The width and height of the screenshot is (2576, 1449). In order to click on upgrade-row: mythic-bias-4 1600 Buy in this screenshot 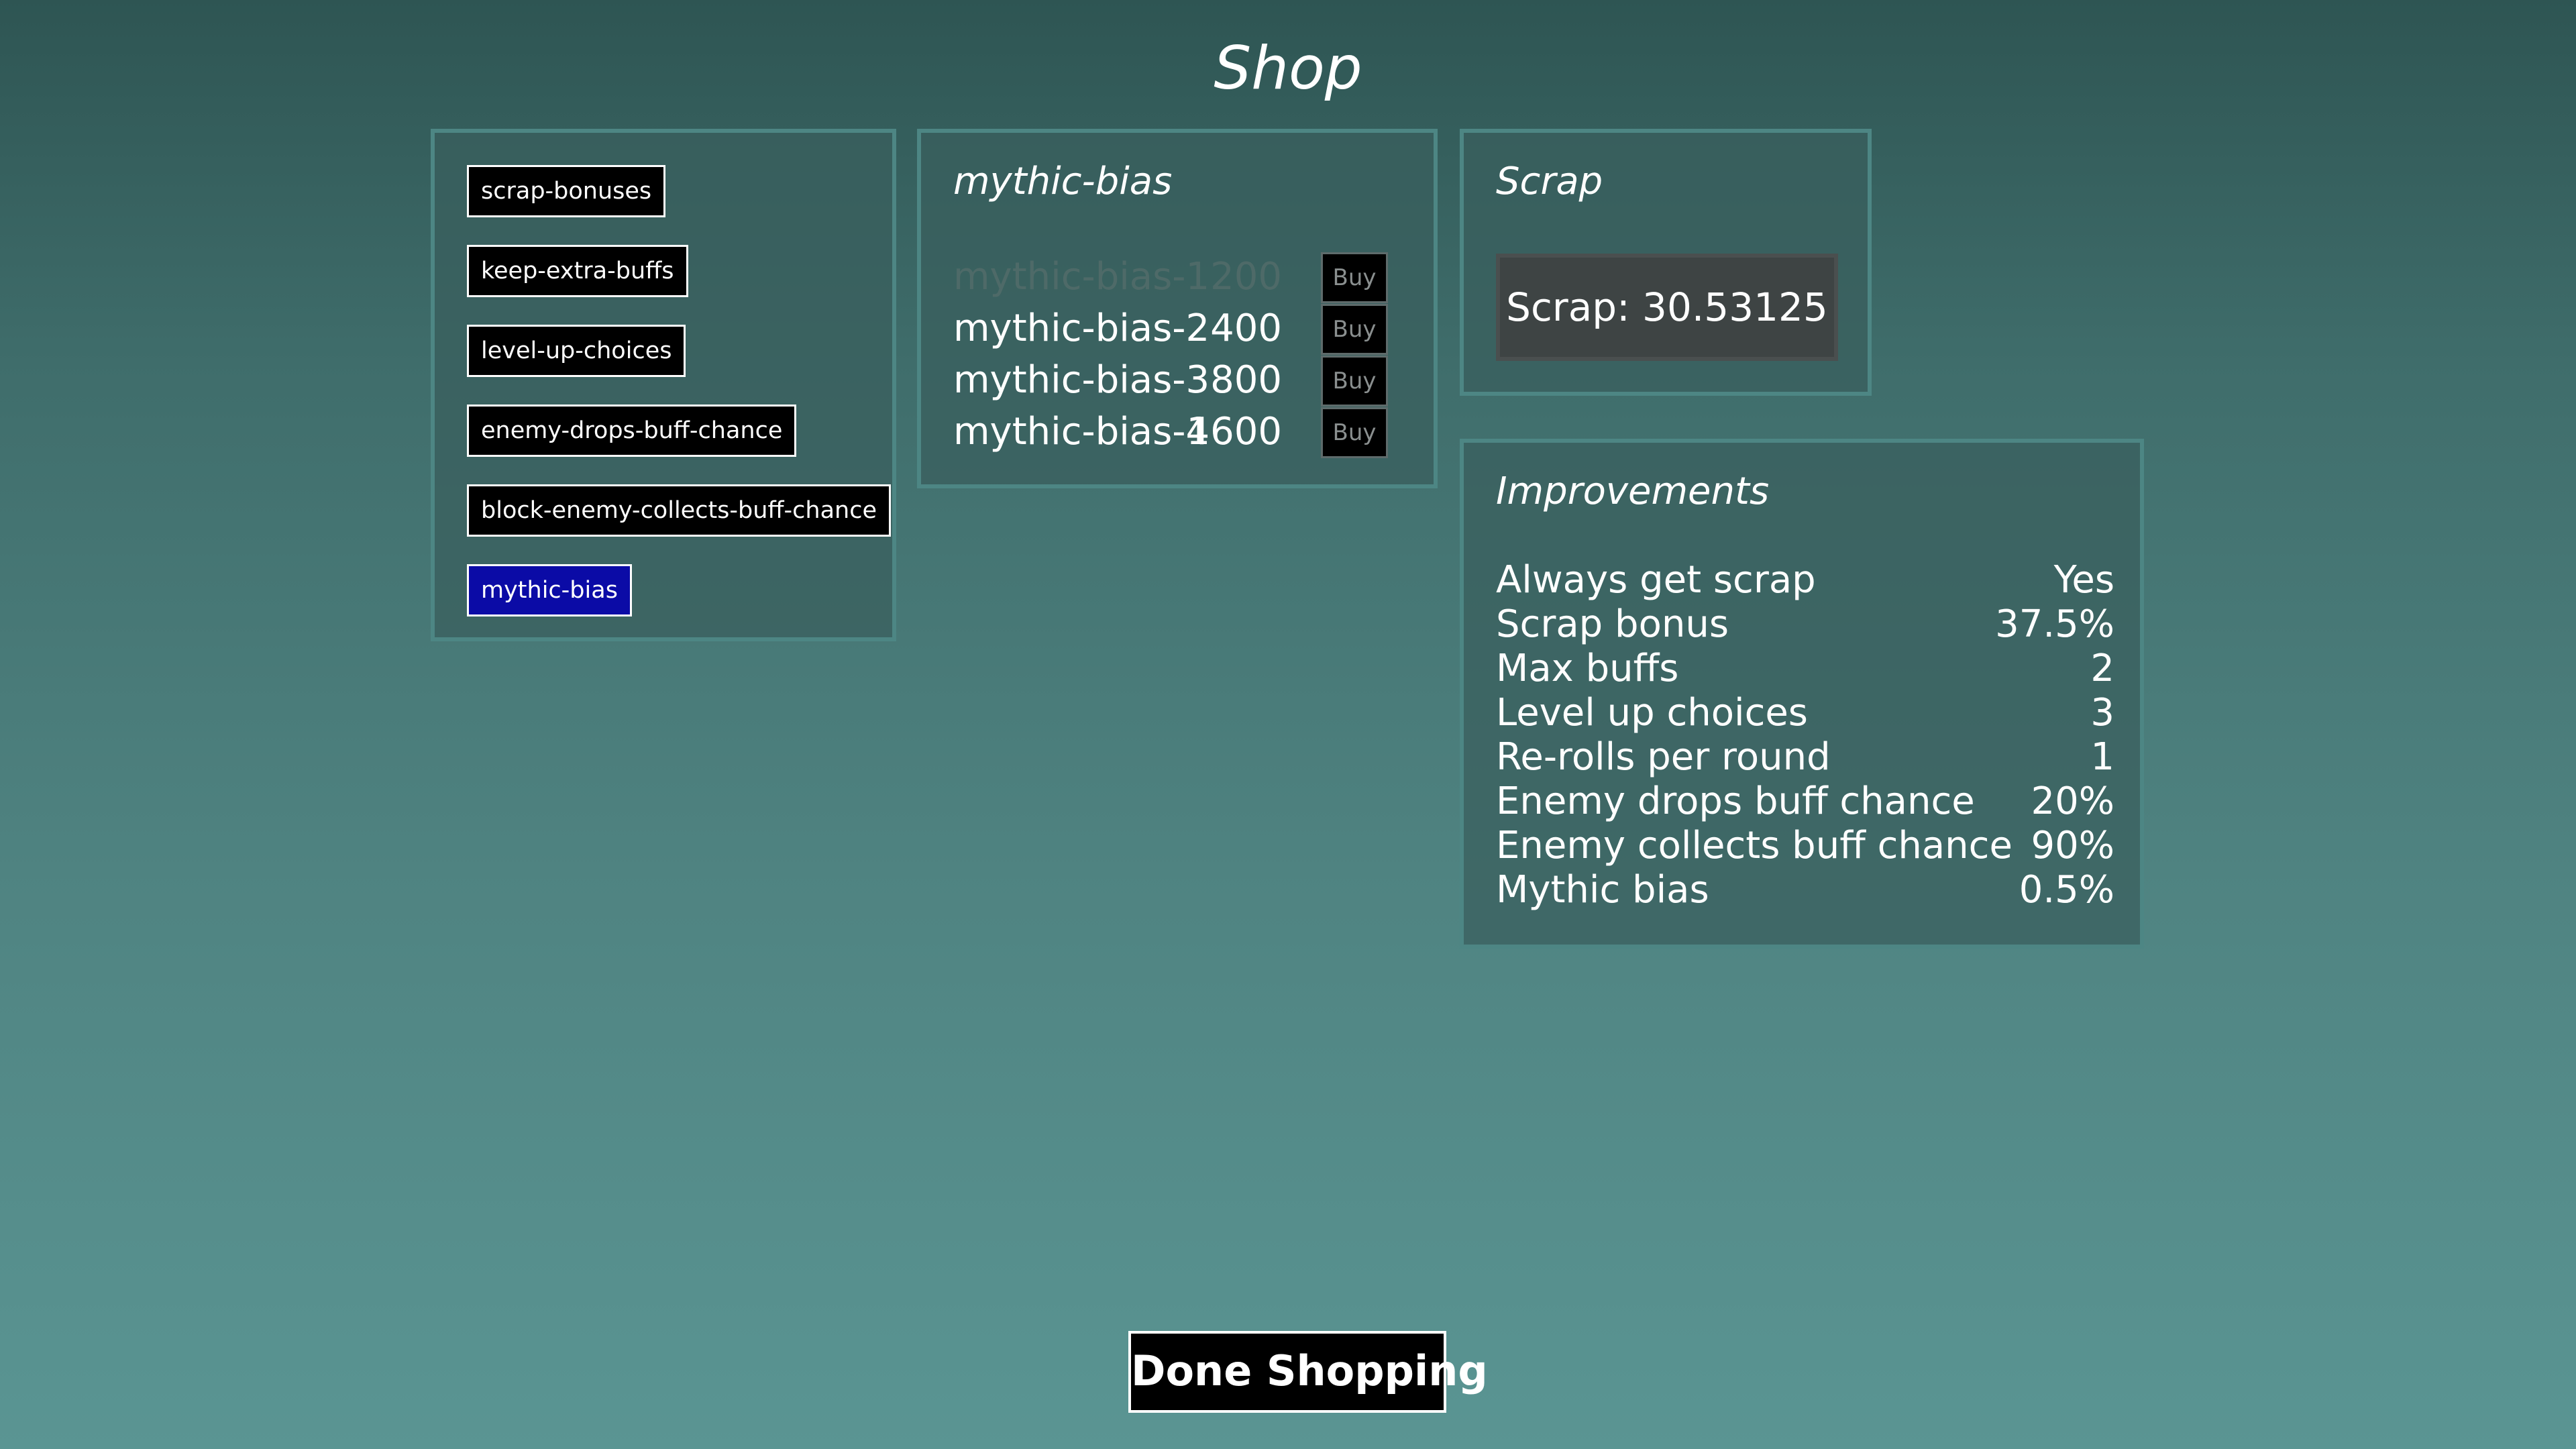, I will do `click(1184, 432)`.